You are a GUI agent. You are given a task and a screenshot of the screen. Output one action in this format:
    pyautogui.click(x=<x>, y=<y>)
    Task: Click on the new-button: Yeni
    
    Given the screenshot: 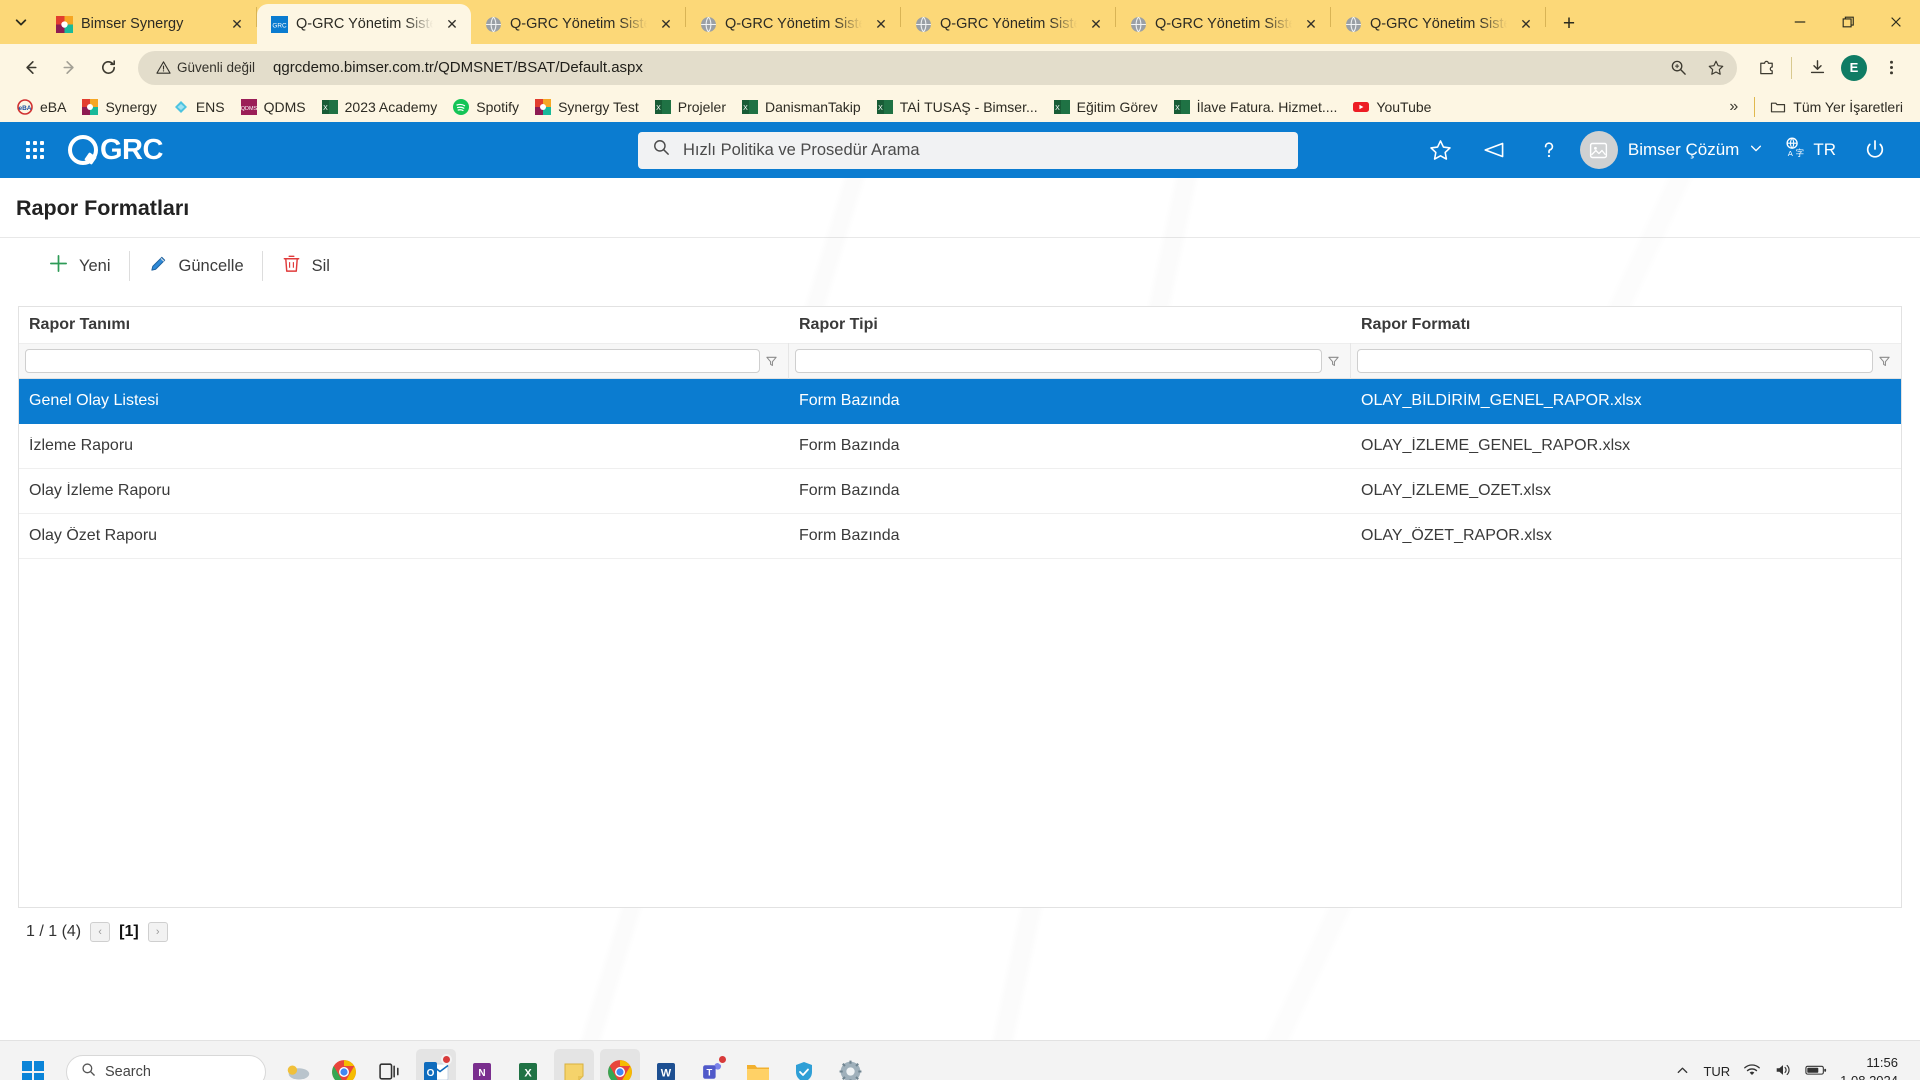 What is the action you would take?
    pyautogui.click(x=79, y=266)
    